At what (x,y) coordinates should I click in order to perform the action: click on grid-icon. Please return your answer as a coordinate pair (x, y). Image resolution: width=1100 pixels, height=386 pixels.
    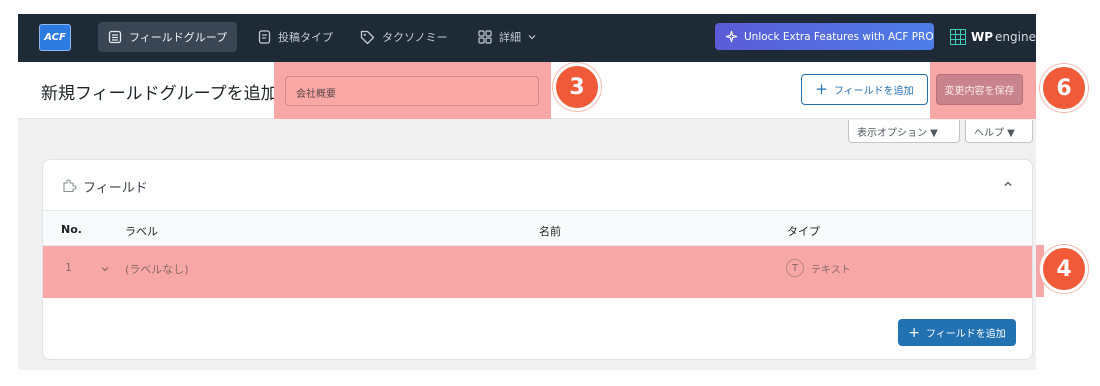
    Looking at the image, I should click on (485, 37).